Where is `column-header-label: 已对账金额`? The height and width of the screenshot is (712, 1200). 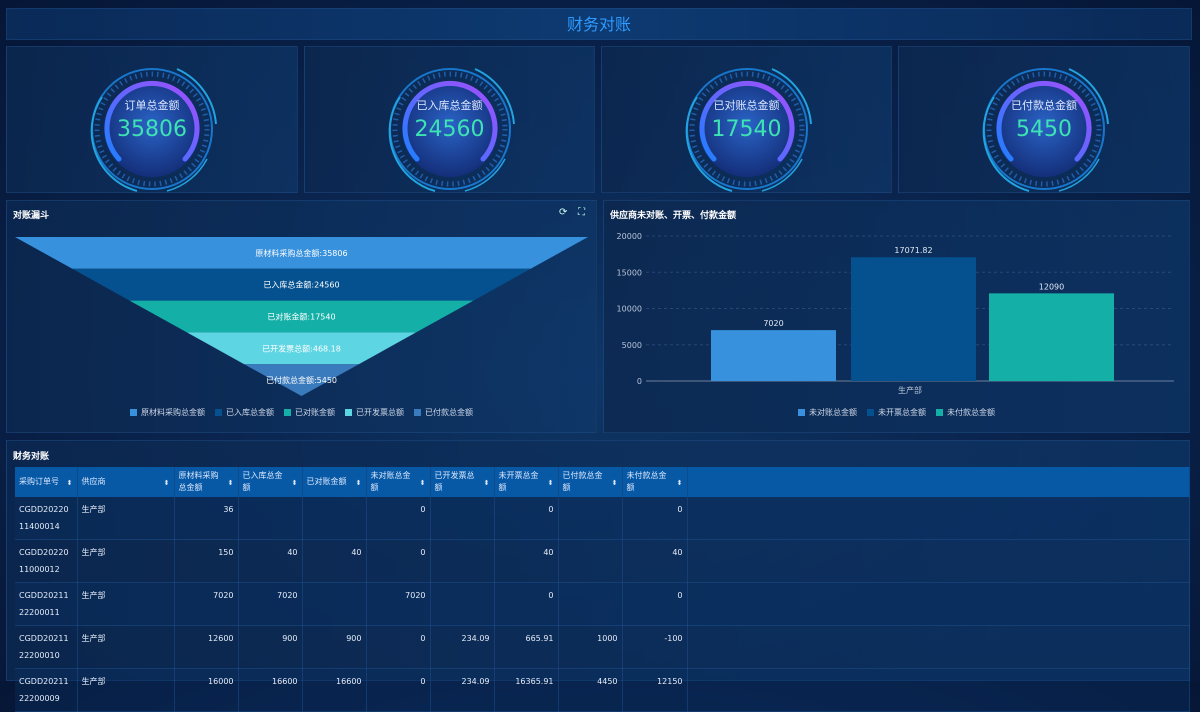 column-header-label: 已对账金额 is located at coordinates (326, 481).